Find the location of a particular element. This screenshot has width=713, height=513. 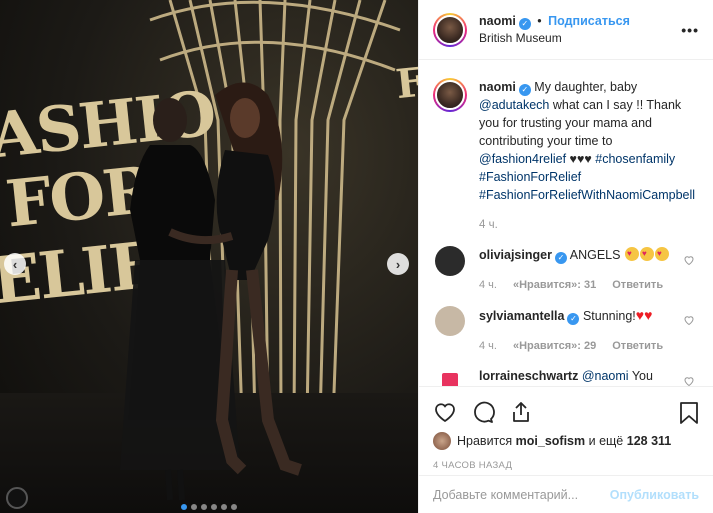

likes-suffix: и ещё is located at coordinates (606, 441).